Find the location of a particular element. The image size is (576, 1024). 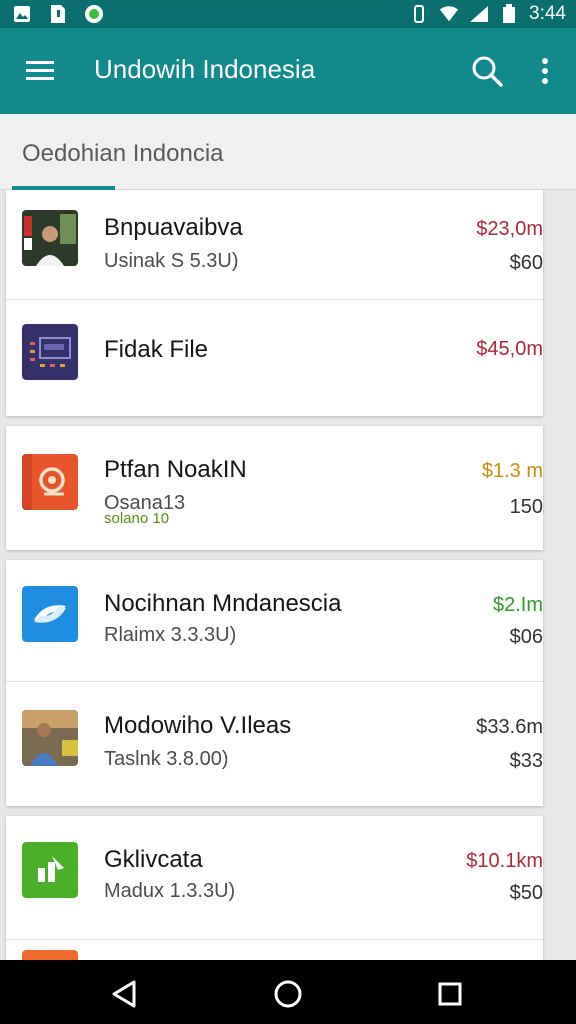

tab-oedohian-indoncia: Oedohian Indoncia is located at coordinates (123, 154).